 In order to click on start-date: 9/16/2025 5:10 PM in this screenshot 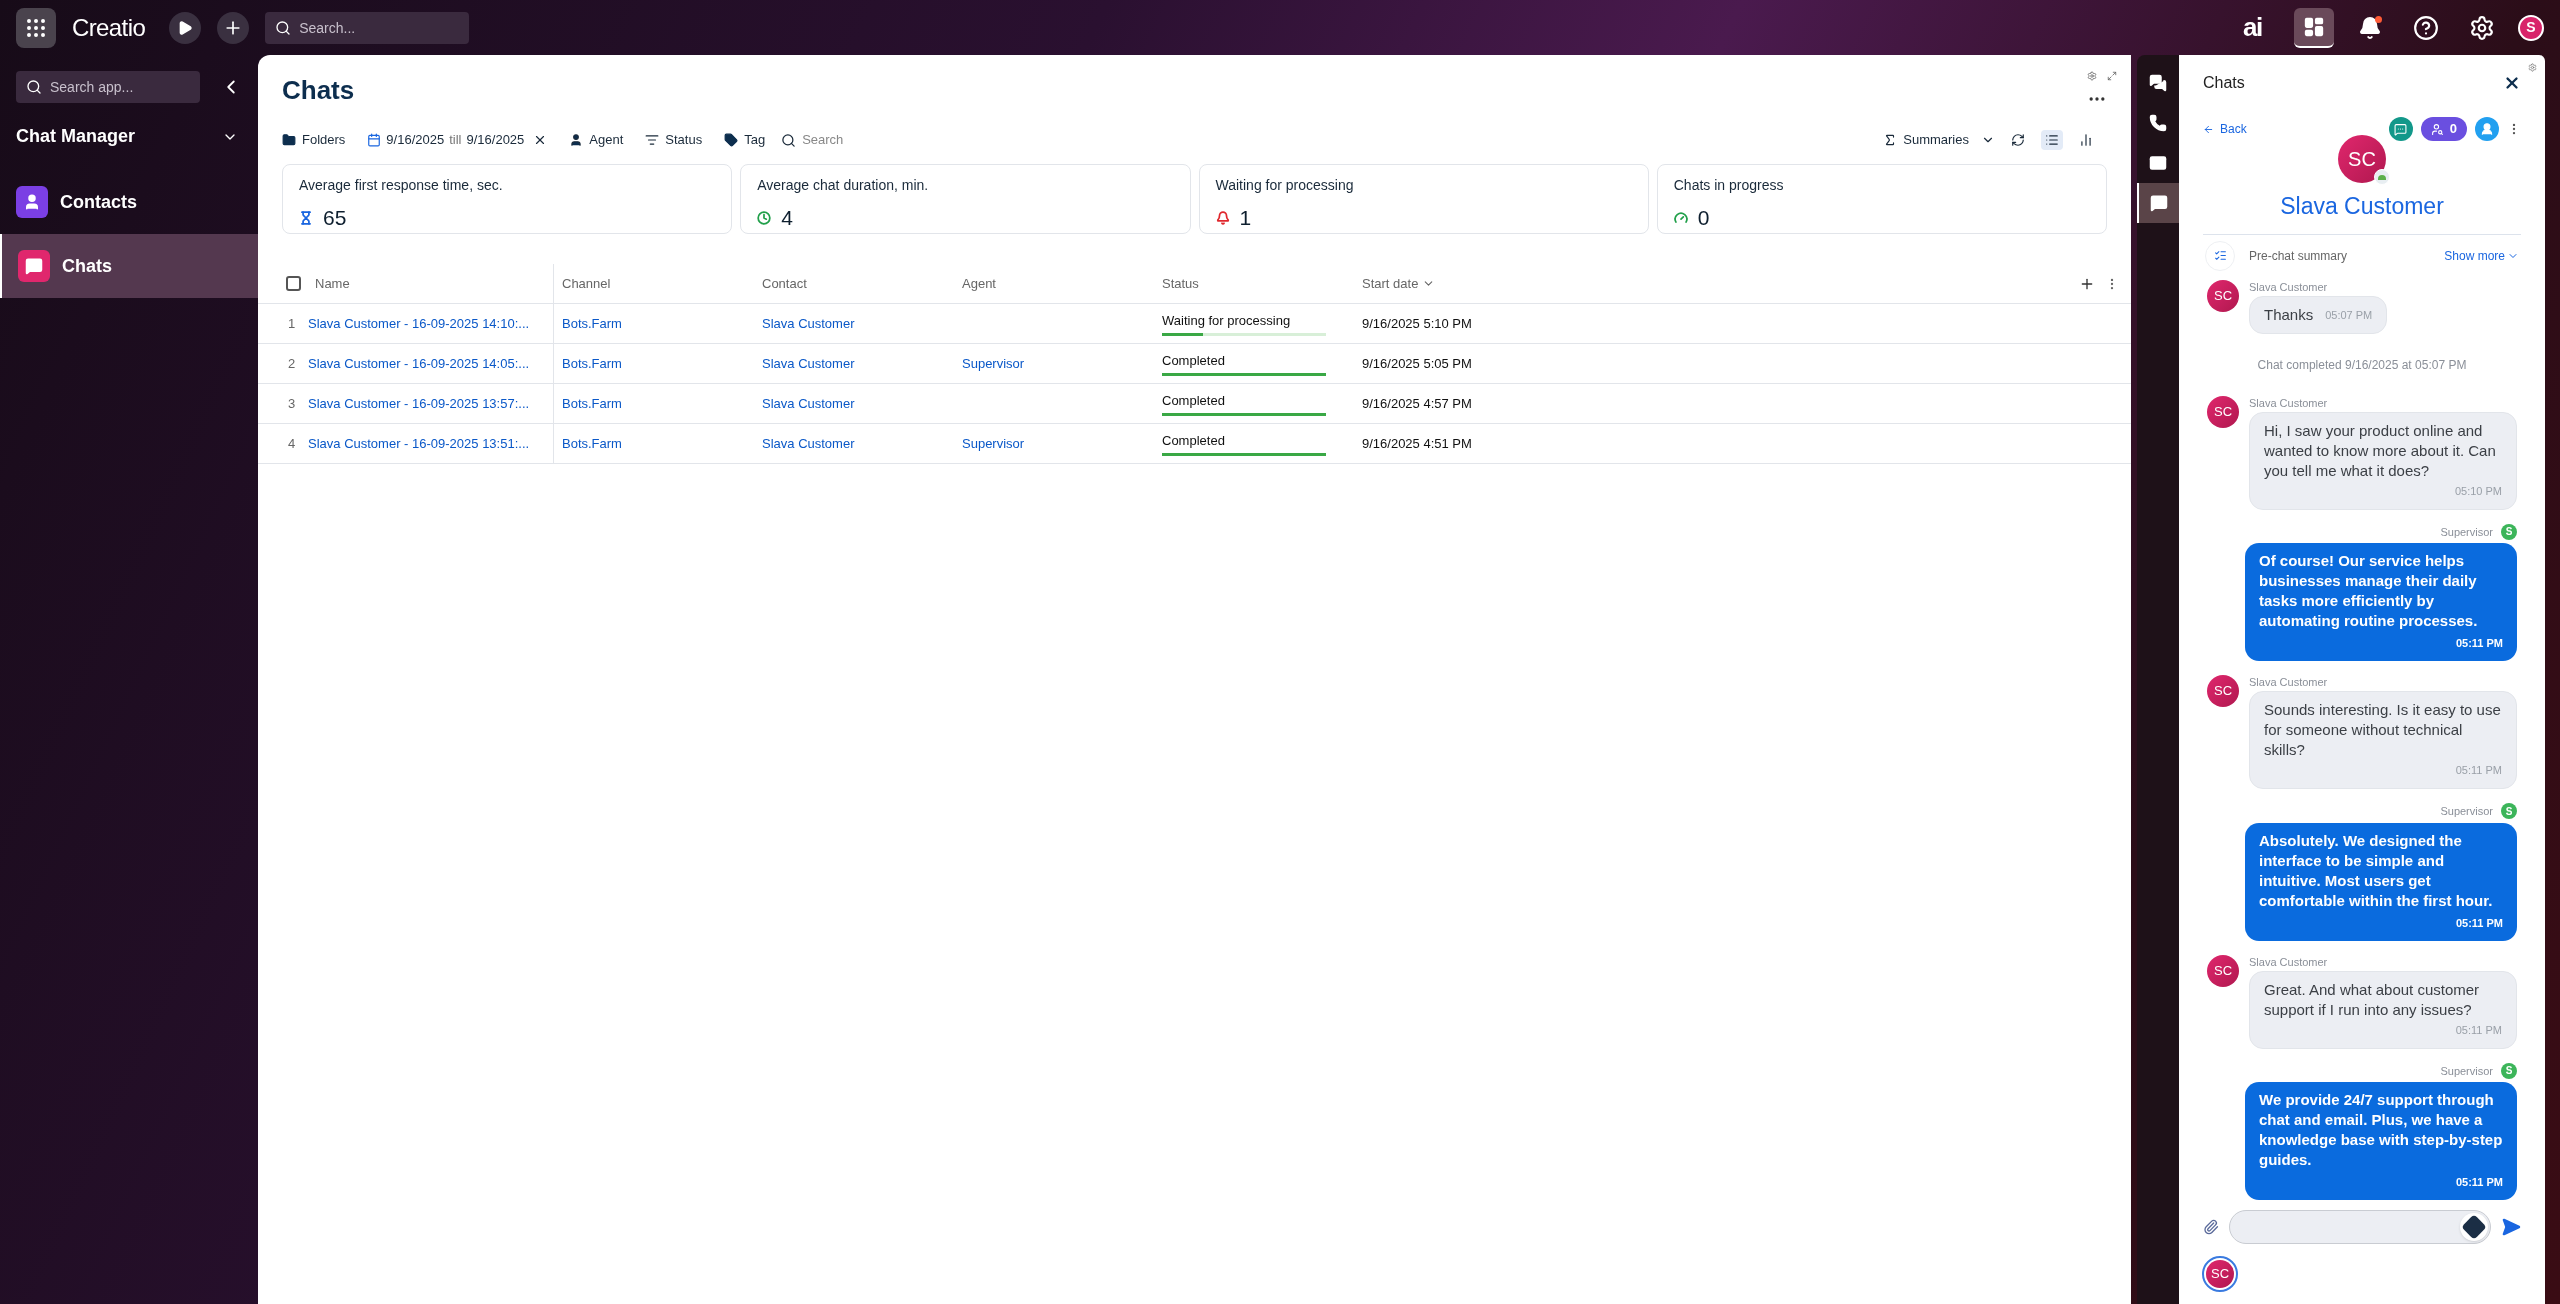, I will do `click(1417, 323)`.